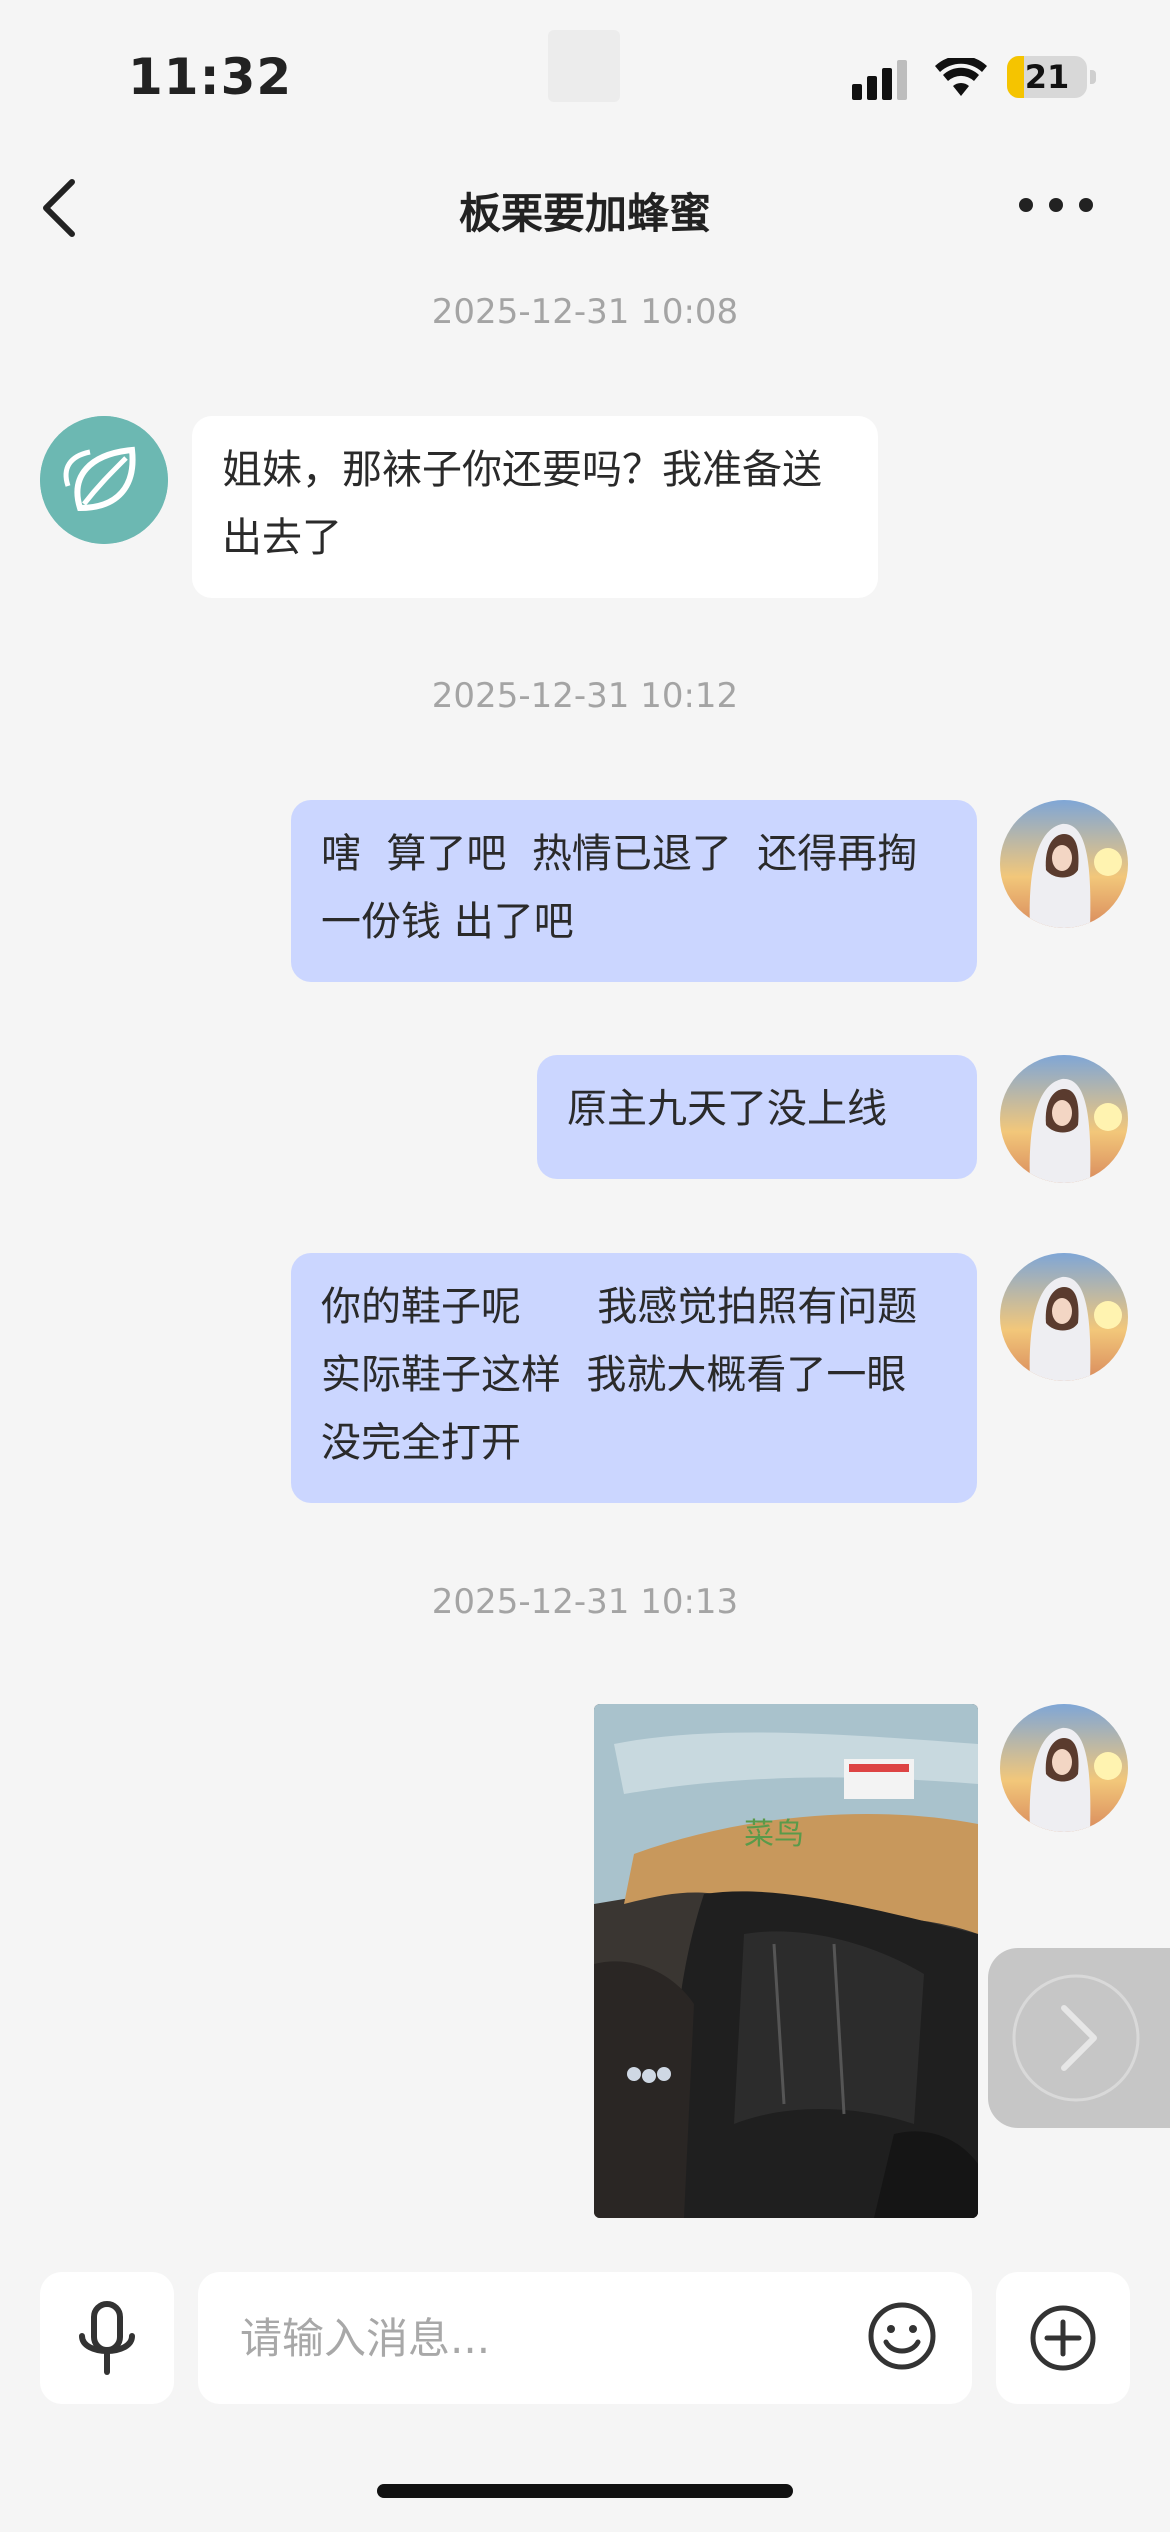 This screenshot has width=1170, height=2532. I want to click on message-timestamp: 2025-12-31 10:13, so click(585, 1602).